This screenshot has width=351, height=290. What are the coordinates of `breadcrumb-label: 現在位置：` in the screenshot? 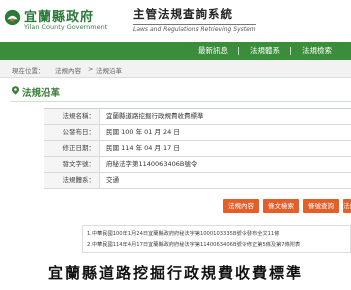 It's located at (28, 71).